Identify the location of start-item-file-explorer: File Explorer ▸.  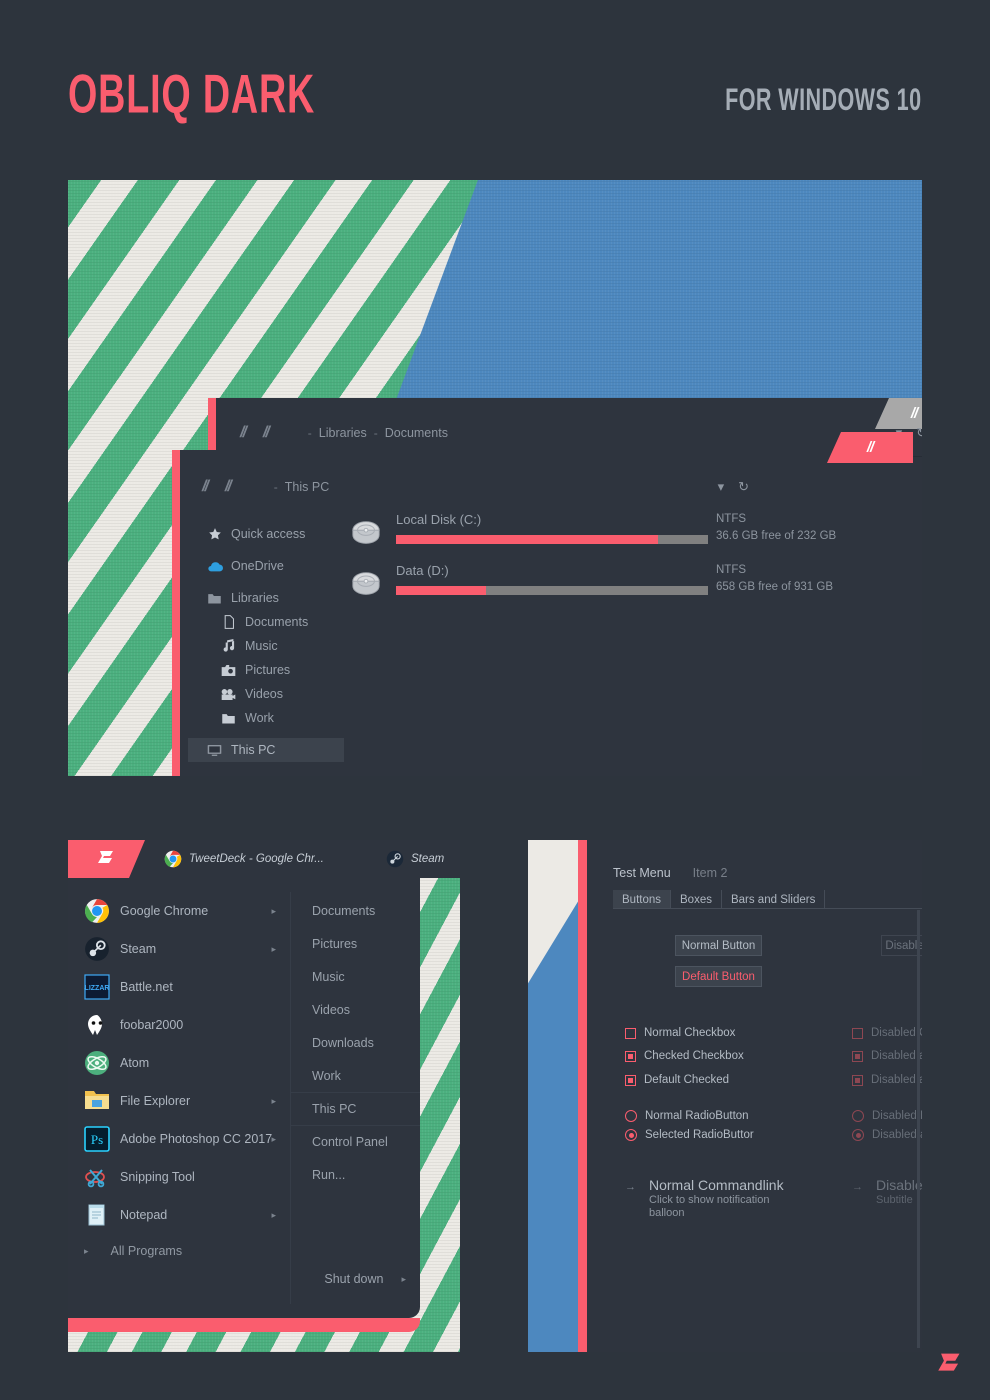
(179, 1101).